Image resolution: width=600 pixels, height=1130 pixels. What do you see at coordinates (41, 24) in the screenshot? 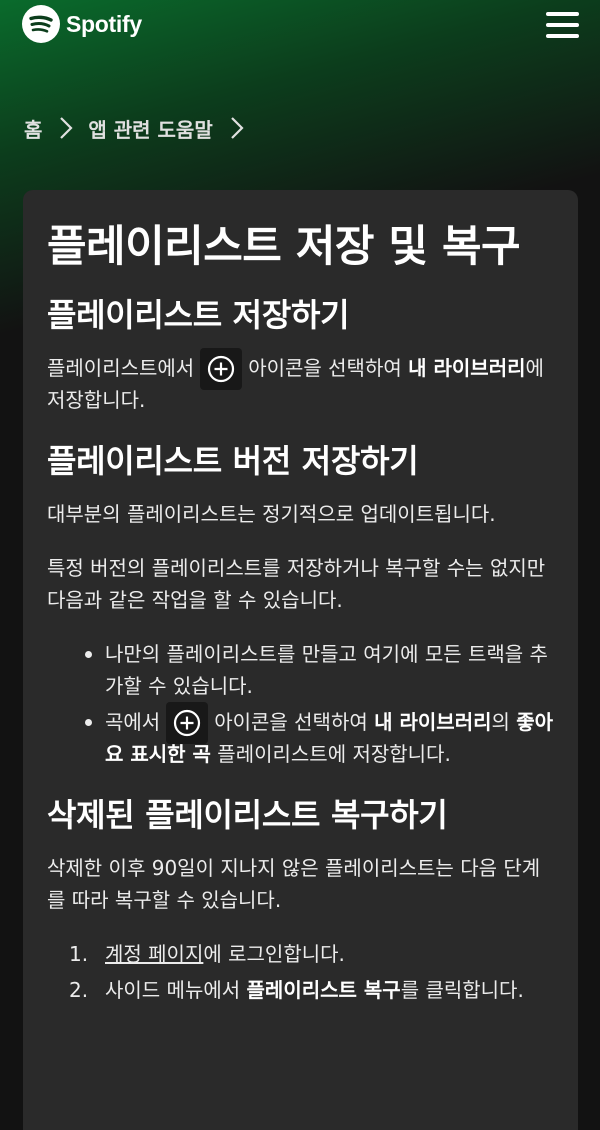
I see `spotify-logo-icon` at bounding box center [41, 24].